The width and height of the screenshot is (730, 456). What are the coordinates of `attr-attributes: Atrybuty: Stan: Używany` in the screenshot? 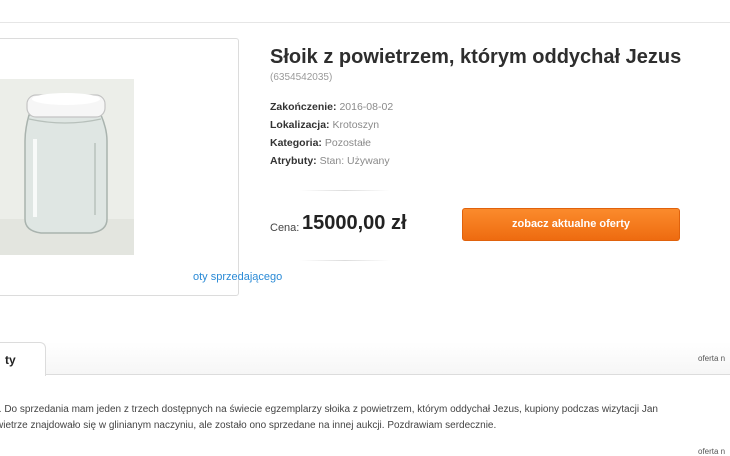 It's located at (331, 161).